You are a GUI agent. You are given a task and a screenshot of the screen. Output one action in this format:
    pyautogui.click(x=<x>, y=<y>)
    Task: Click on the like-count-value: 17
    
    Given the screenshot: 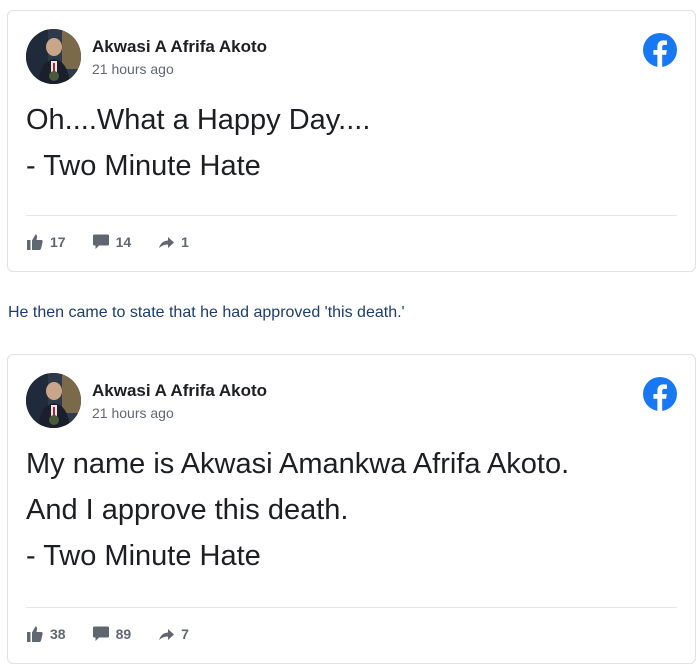 What is the action you would take?
    pyautogui.click(x=58, y=242)
    